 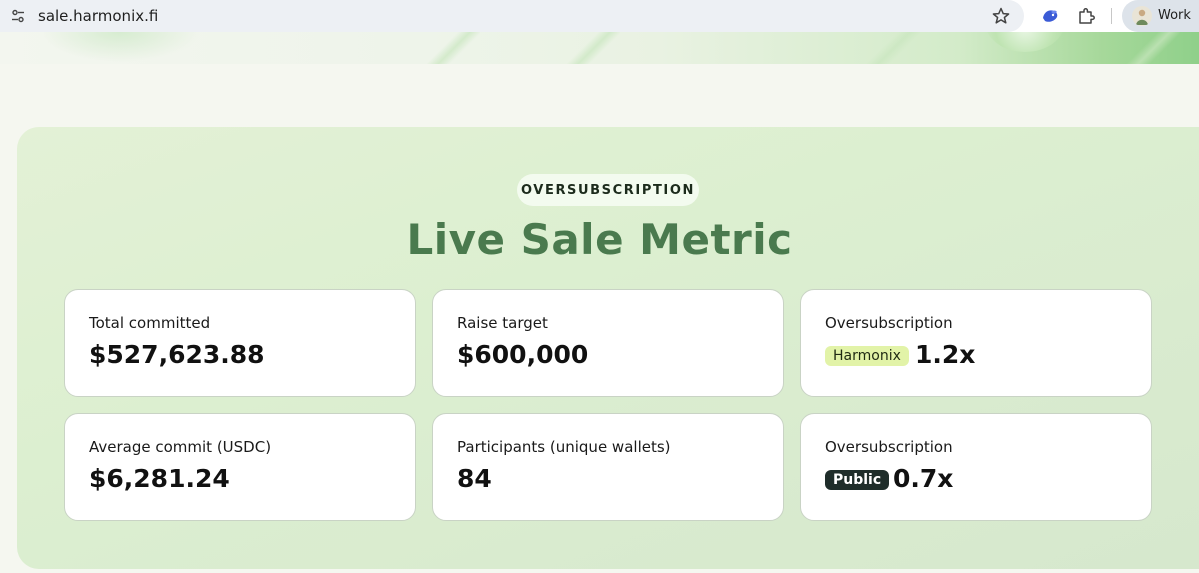 I want to click on card-raise-target: Raise target $600,000, so click(x=608, y=343).